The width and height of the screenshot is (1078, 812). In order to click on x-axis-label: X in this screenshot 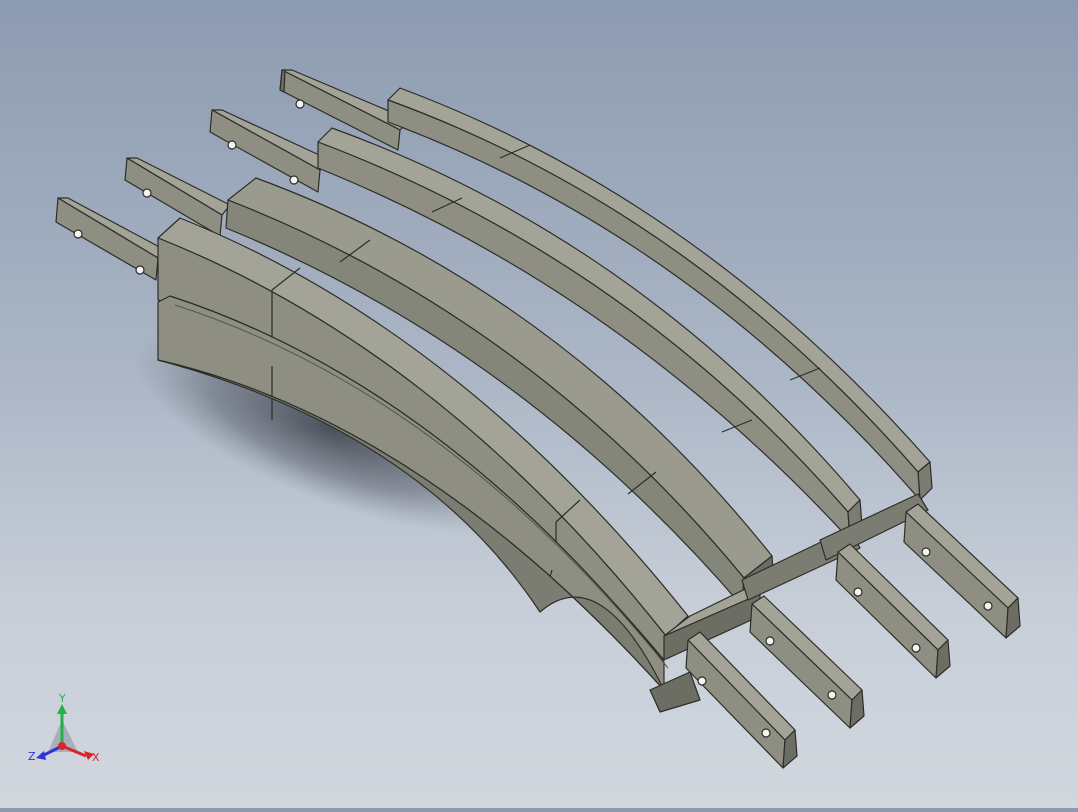, I will do `click(96, 757)`.